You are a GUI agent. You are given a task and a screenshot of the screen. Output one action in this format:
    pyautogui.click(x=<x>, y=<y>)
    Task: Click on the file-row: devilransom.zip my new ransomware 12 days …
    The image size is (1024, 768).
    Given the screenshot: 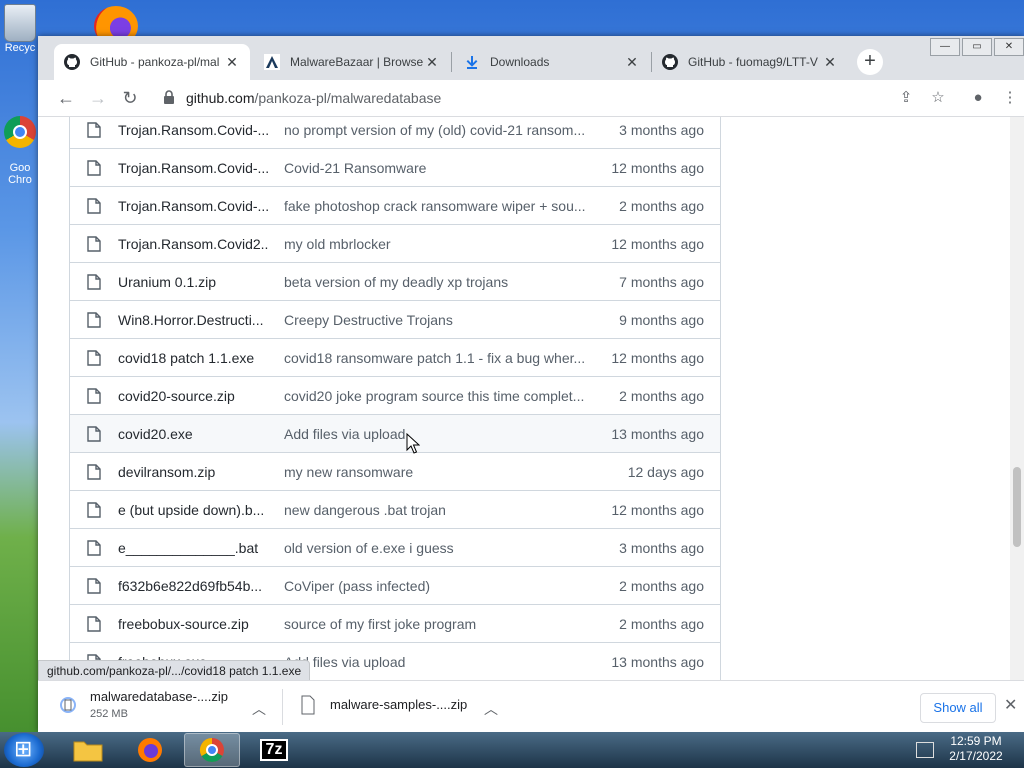 What is the action you would take?
    pyautogui.click(x=395, y=472)
    